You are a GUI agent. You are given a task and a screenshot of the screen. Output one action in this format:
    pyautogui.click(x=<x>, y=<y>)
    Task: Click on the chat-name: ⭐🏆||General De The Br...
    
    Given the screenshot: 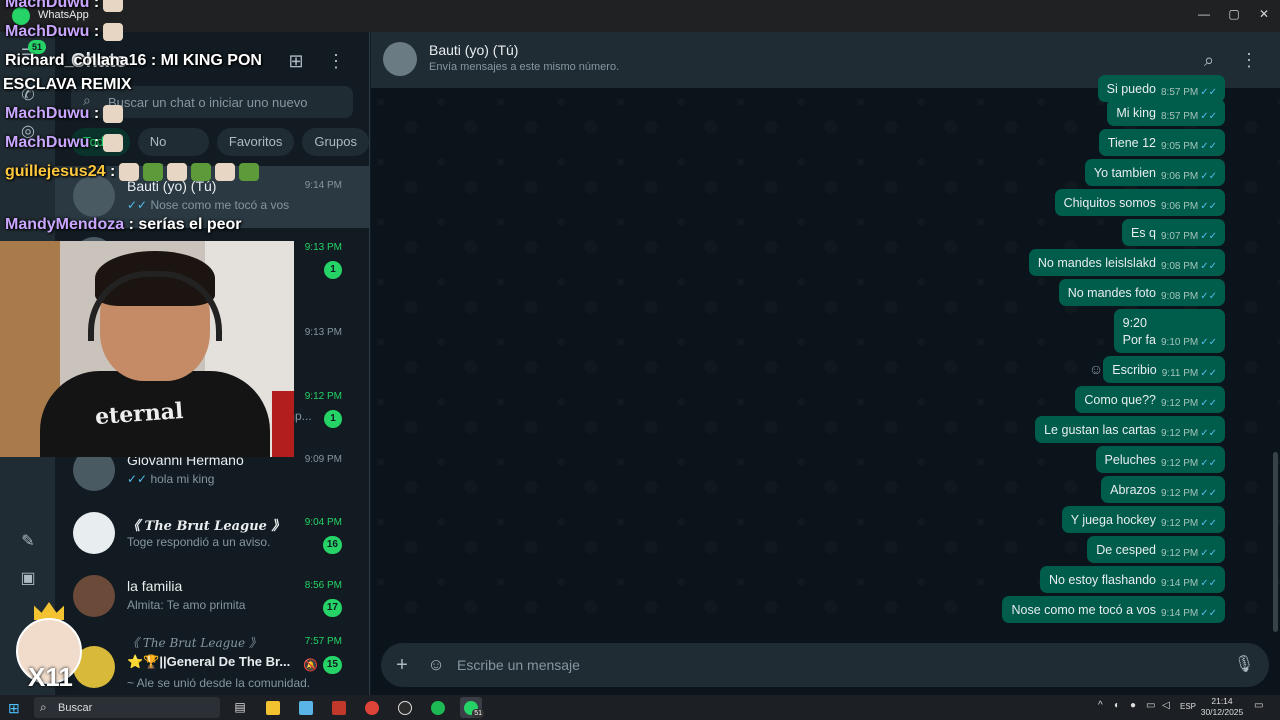 What is the action you would take?
    pyautogui.click(x=209, y=661)
    